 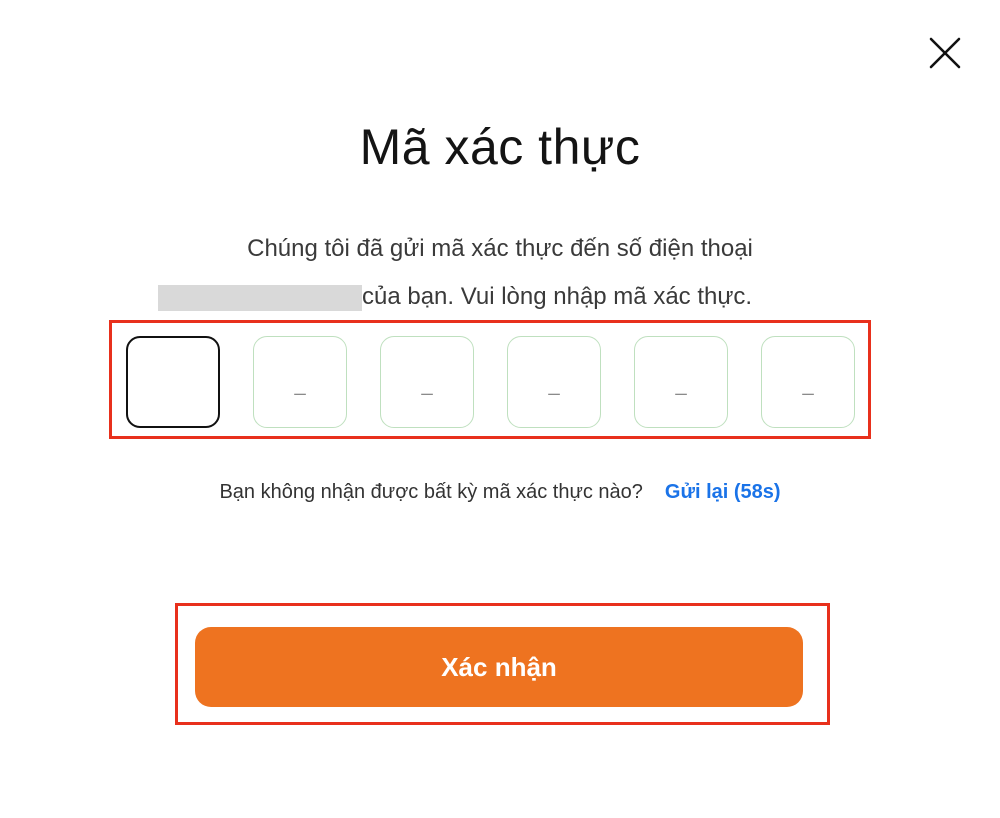 I want to click on dialog-title: Mã xác thực, so click(x=500, y=147).